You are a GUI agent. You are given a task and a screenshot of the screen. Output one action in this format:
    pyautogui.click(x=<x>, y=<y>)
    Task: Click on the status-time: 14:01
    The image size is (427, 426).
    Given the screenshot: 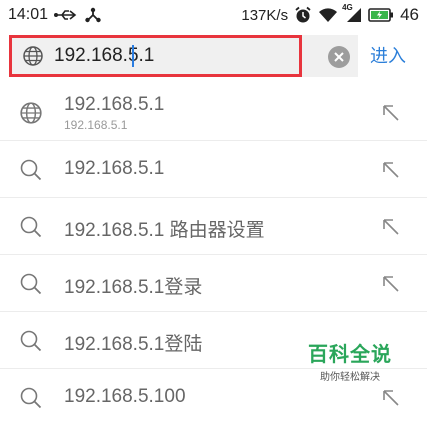 What is the action you would take?
    pyautogui.click(x=28, y=14)
    